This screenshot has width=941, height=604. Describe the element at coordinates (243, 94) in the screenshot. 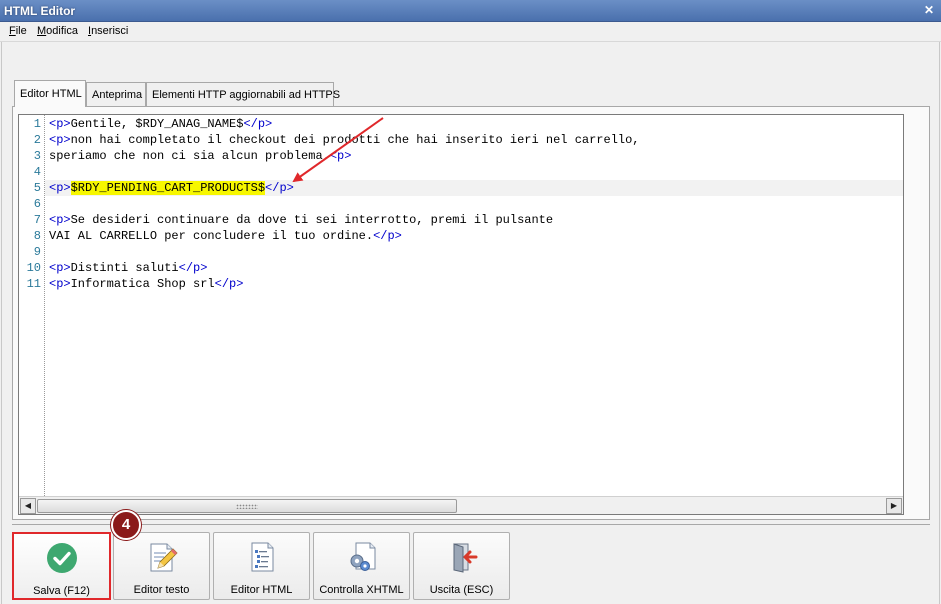

I see `tab-elementi-http: Elementi HTTP aggiornabili ad HTTPS` at that location.